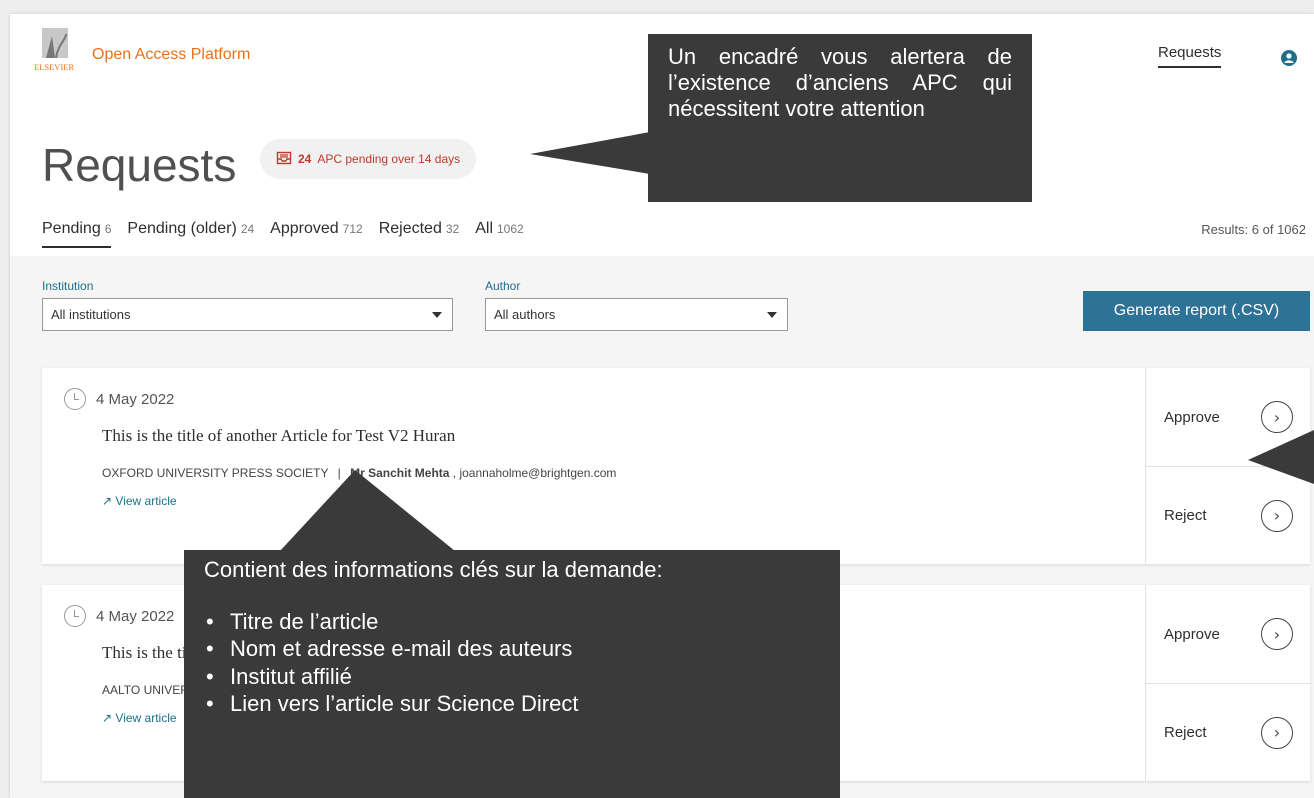 This screenshot has height=798, width=1314. I want to click on tab-pending: Pending 6, so click(77, 234).